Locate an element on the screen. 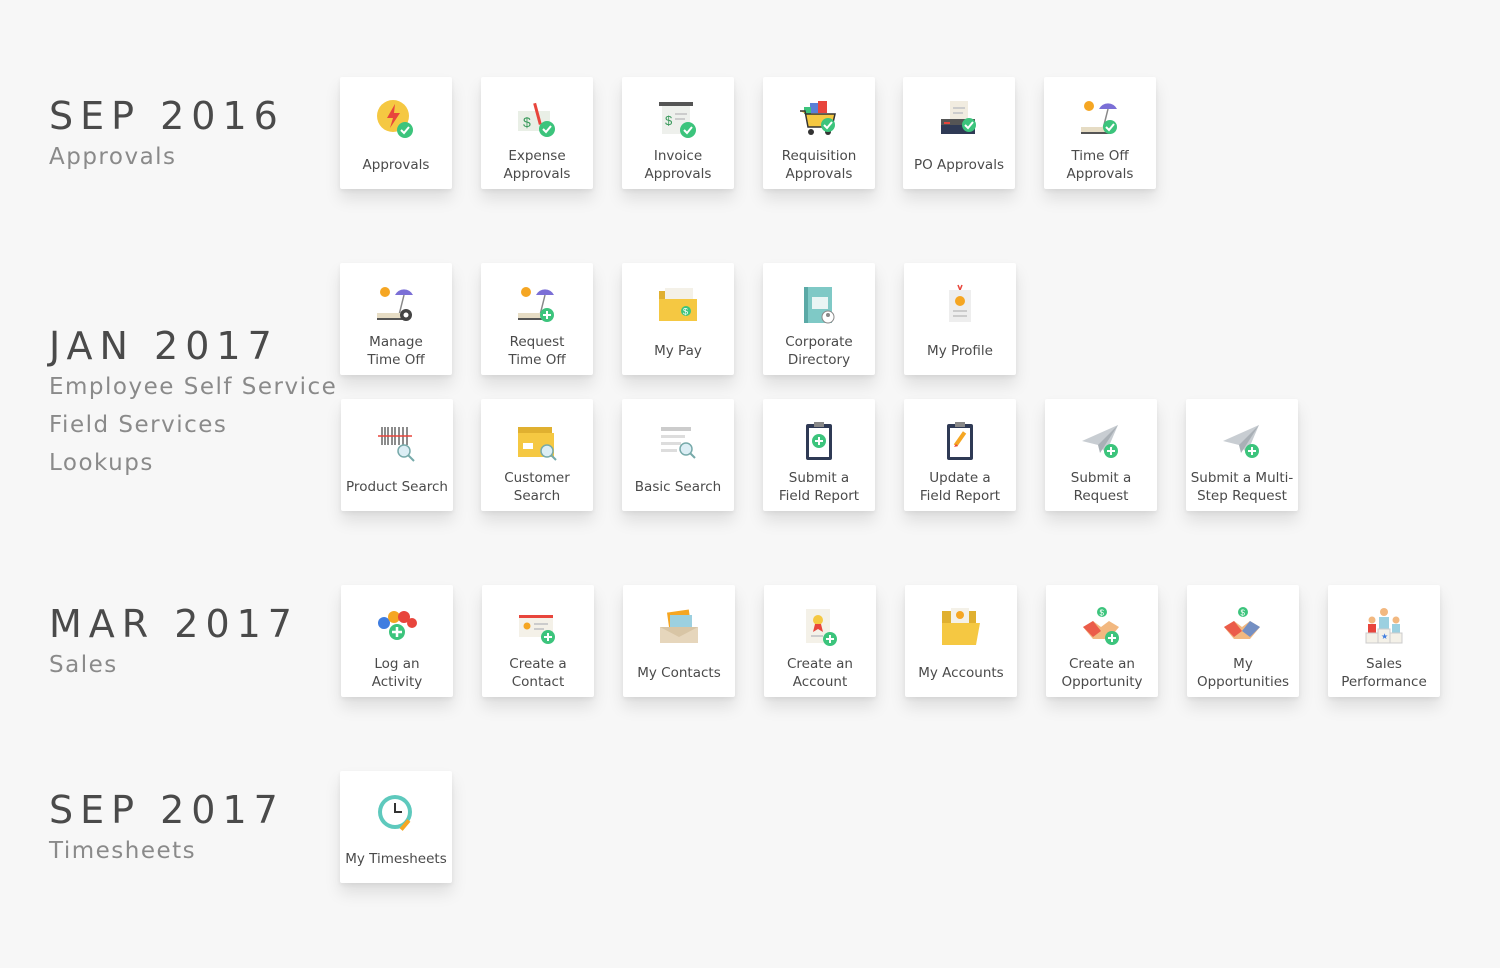 Image resolution: width=1500 pixels, height=968 pixels. tile-label: Request Time Off is located at coordinates (537, 351).